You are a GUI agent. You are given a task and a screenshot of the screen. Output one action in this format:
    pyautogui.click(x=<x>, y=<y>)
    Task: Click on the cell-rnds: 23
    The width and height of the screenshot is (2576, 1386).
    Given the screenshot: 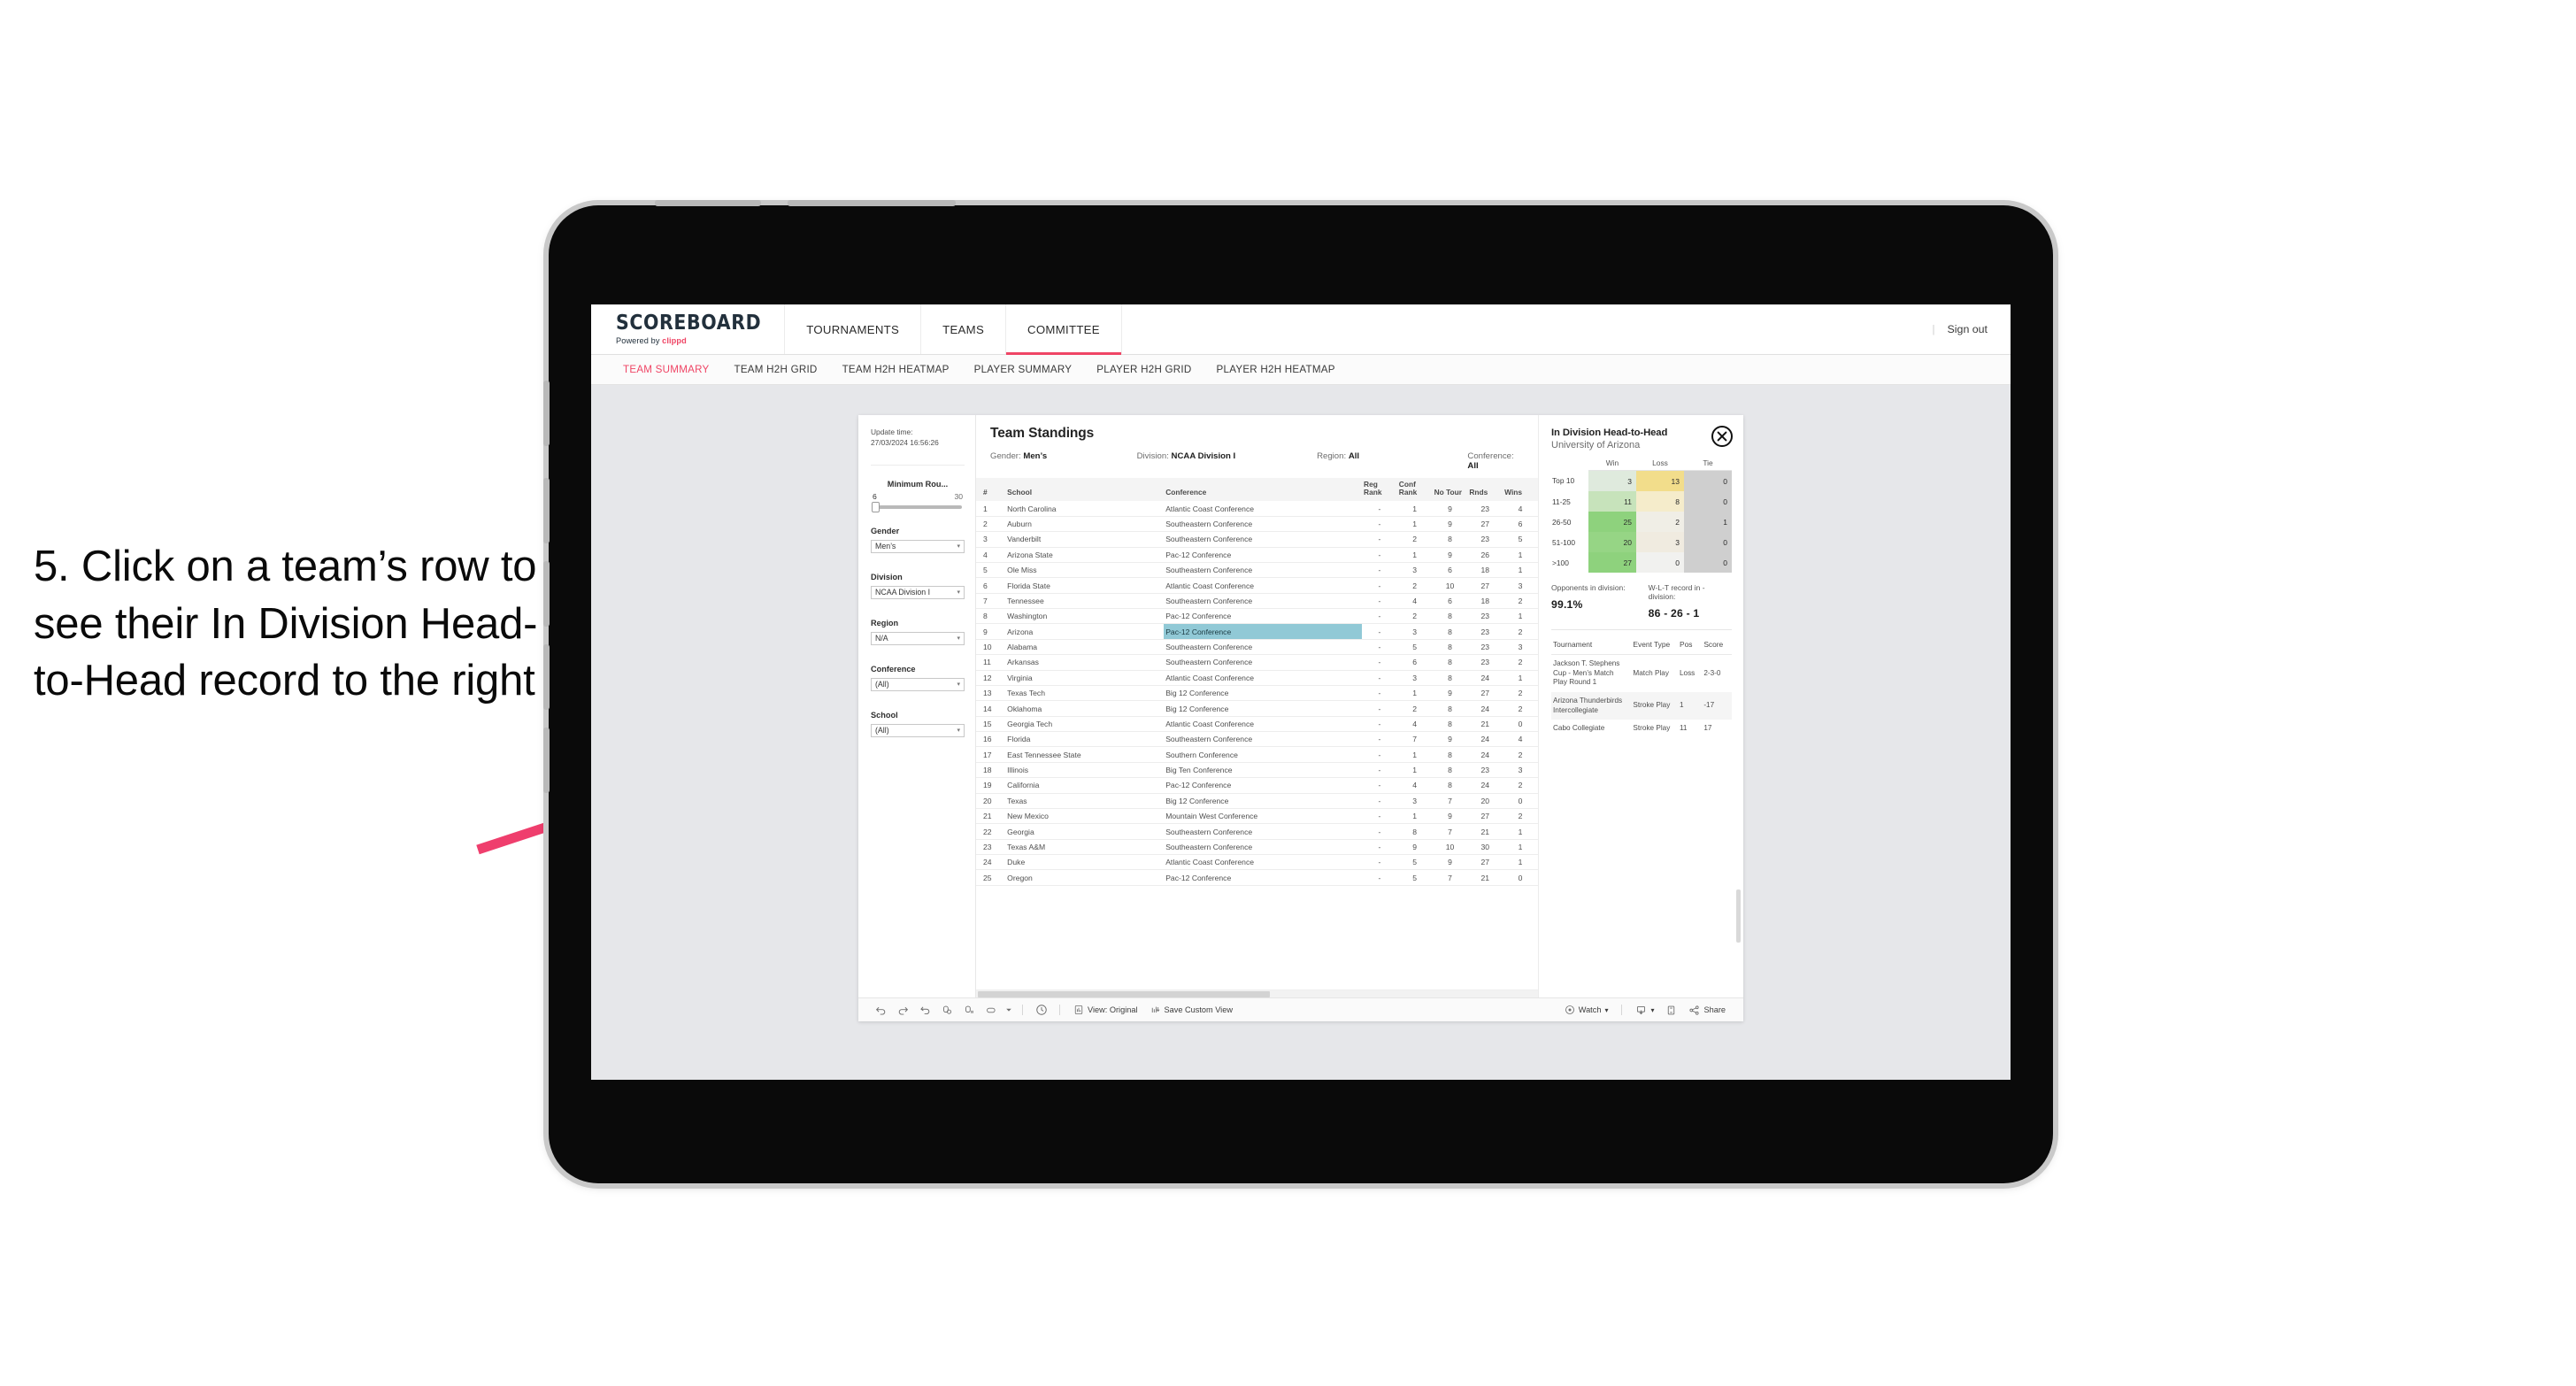 What is the action you would take?
    pyautogui.click(x=1485, y=662)
    